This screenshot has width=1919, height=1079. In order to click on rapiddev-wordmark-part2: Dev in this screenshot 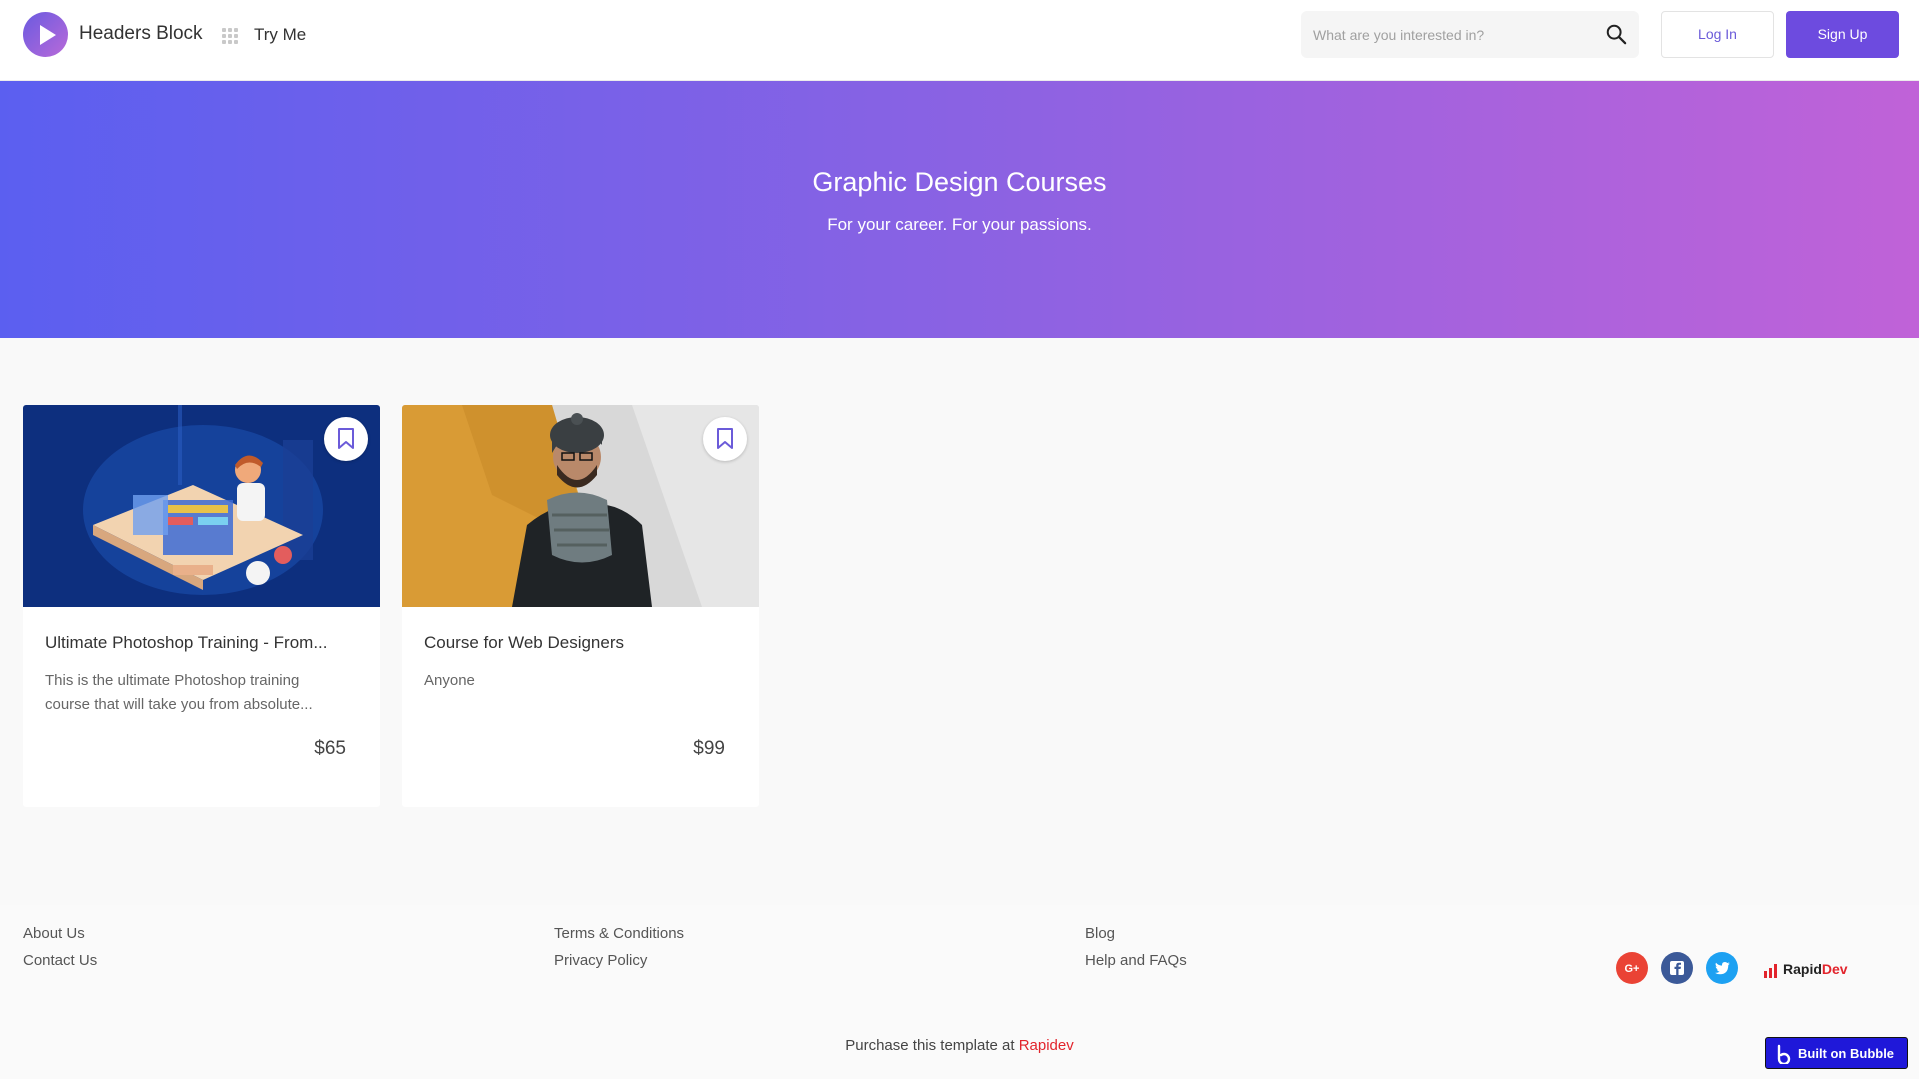, I will do `click(1834, 969)`.